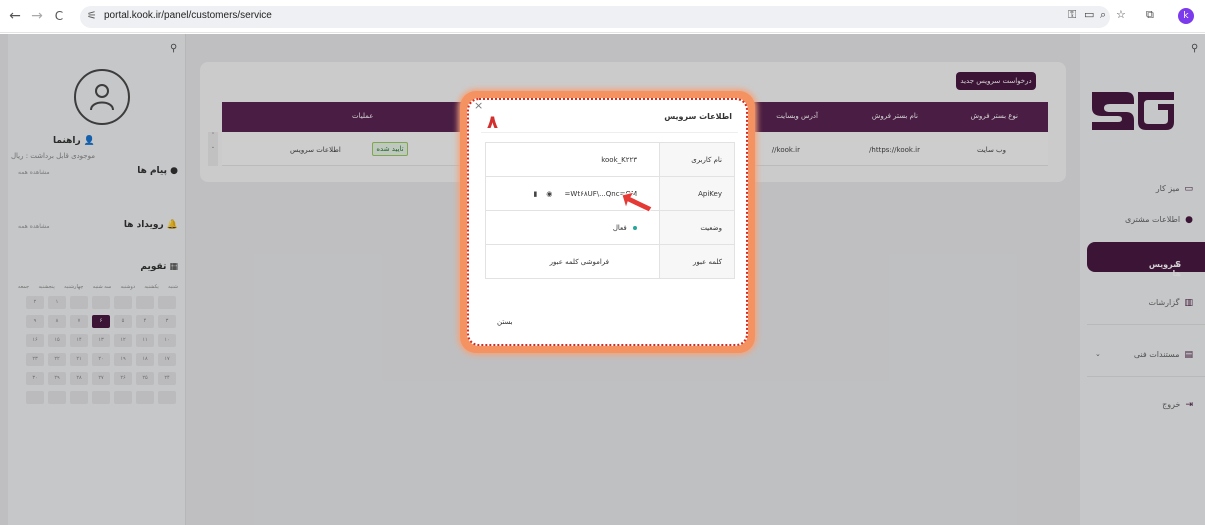  Describe the element at coordinates (1089, 14) in the screenshot. I see `cast-icon: ▭` at that location.